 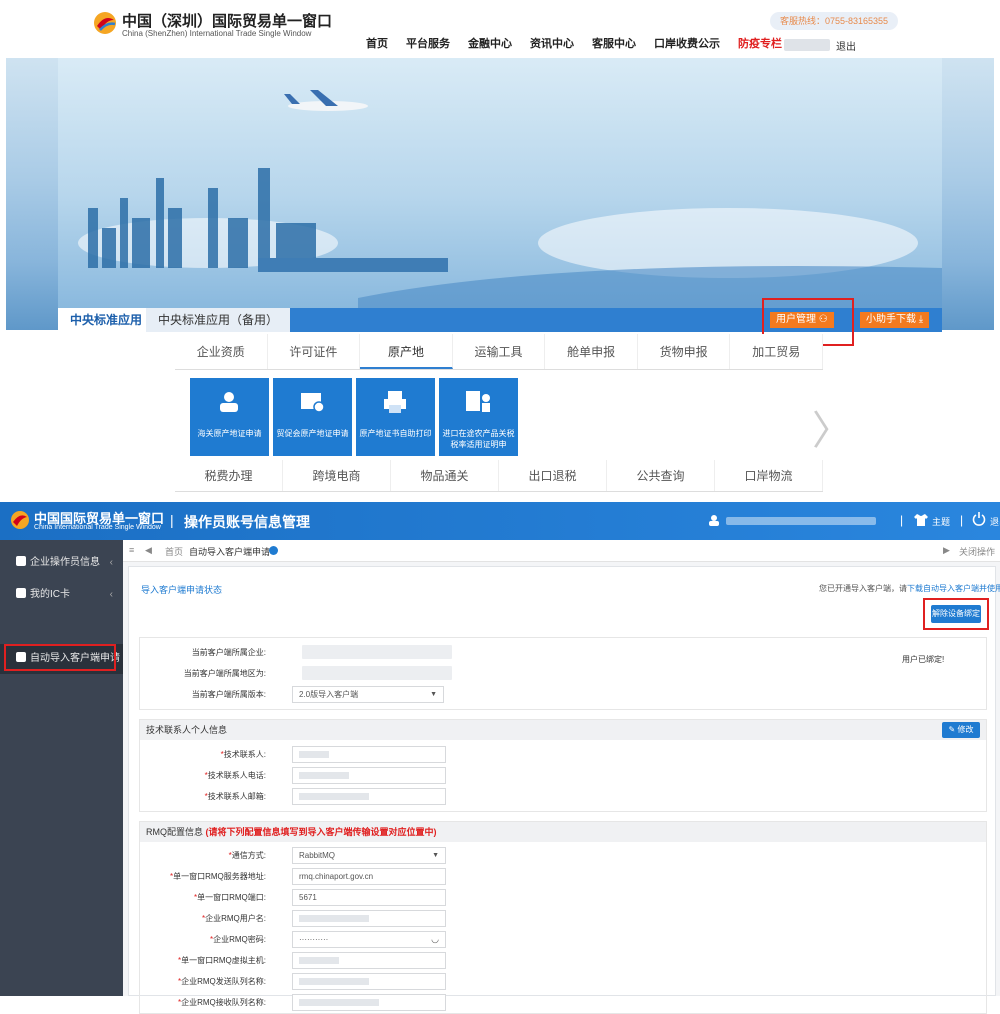 I want to click on single-window-logo-icon, so click(x=20, y=520).